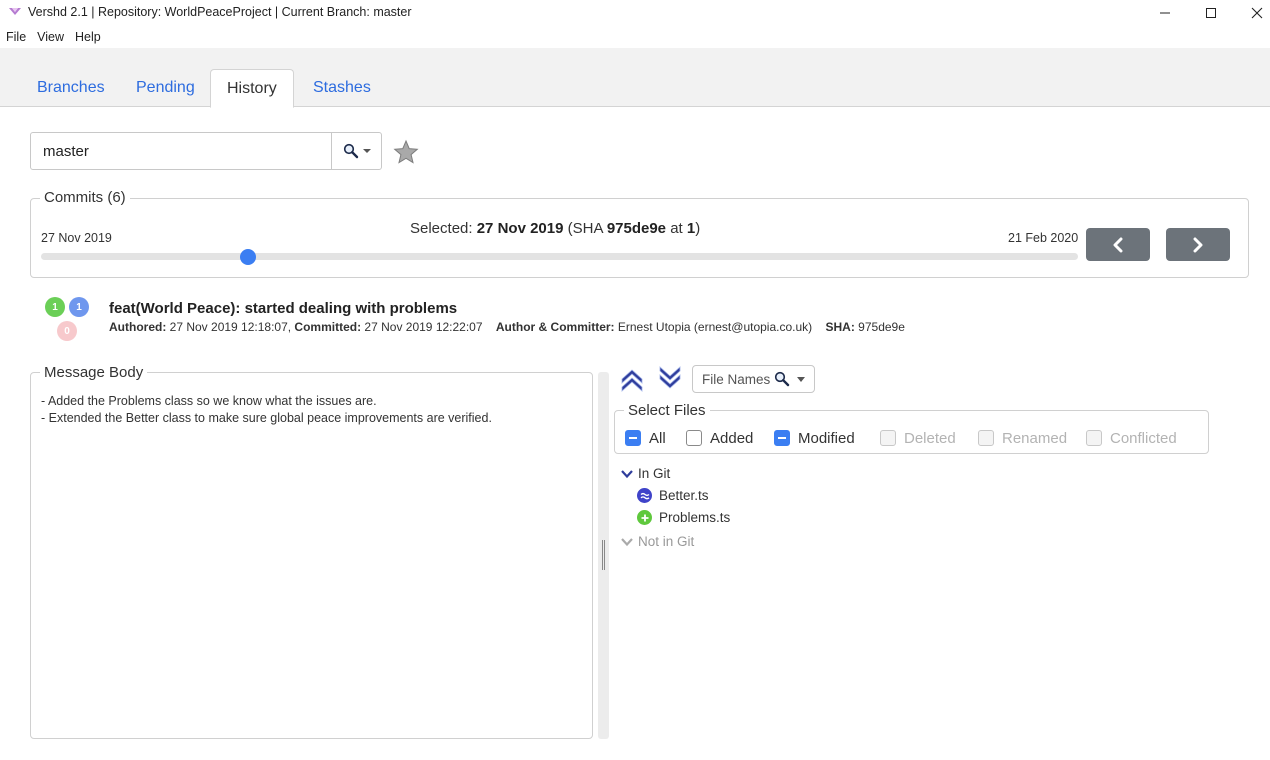 The image size is (1270, 760). I want to click on commits-start-date: 27 Nov 2019, so click(76, 238).